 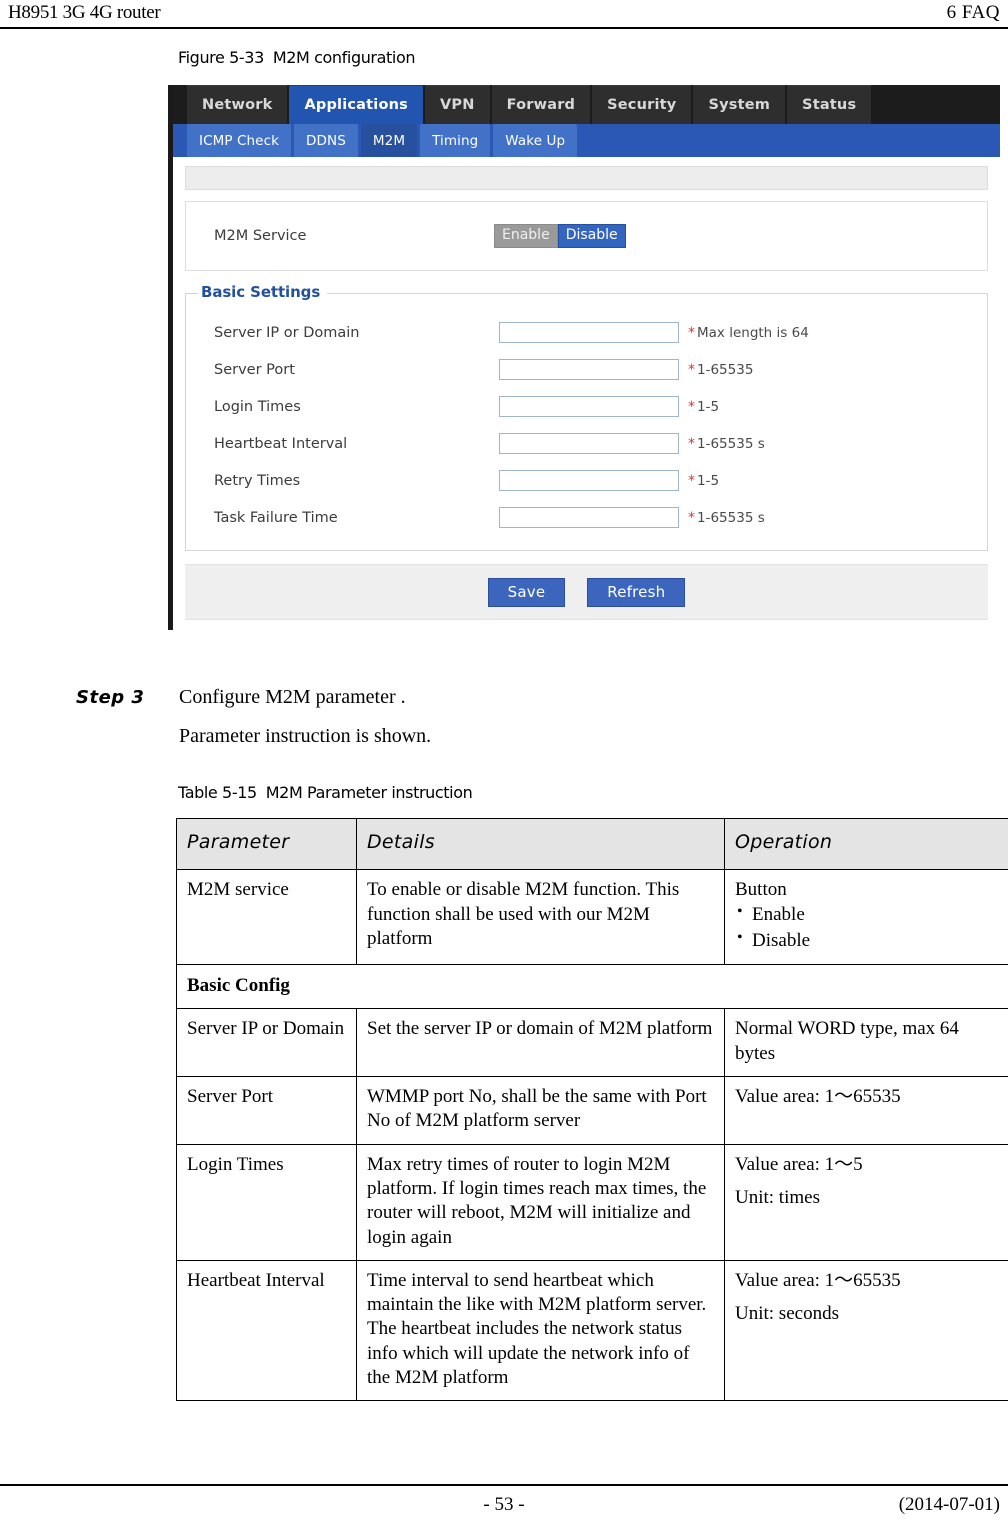 I want to click on input-retry-times, so click(x=589, y=480).